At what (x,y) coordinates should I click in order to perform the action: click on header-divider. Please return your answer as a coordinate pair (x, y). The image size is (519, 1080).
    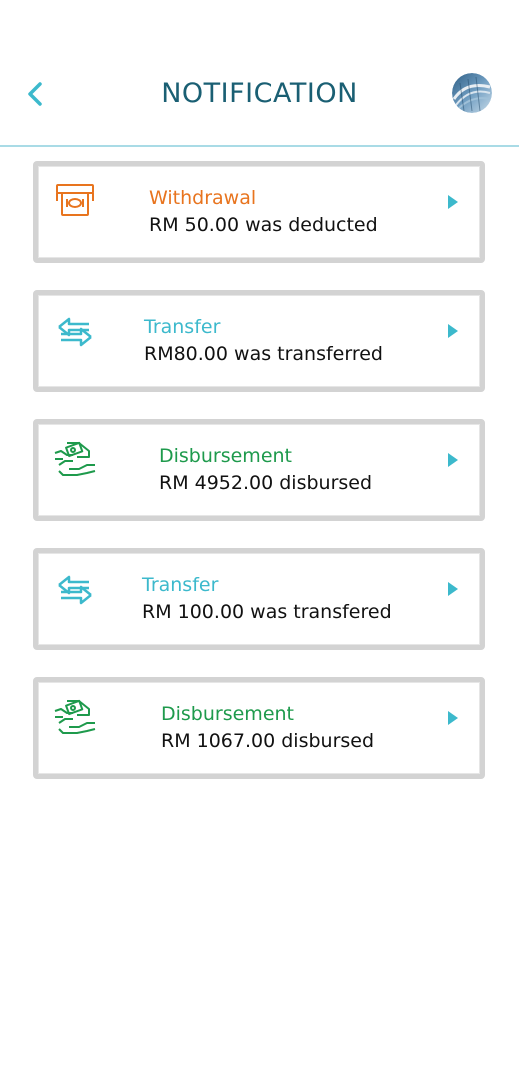
    Looking at the image, I should click on (259, 146).